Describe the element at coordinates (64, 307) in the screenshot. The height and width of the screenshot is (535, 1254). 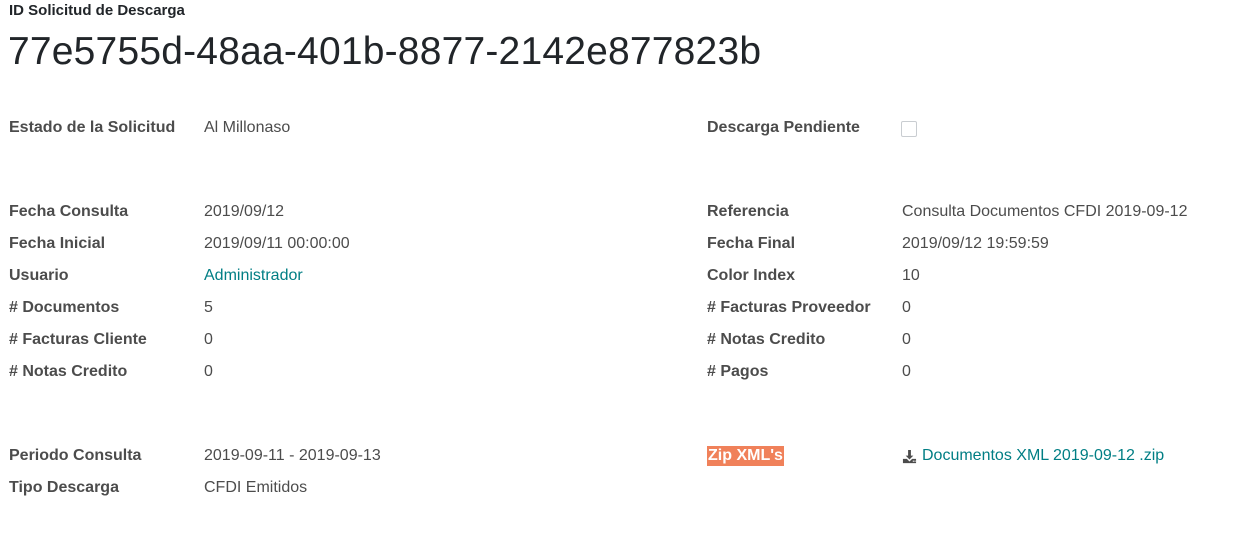
I see `documentos-label: # Documentos` at that location.